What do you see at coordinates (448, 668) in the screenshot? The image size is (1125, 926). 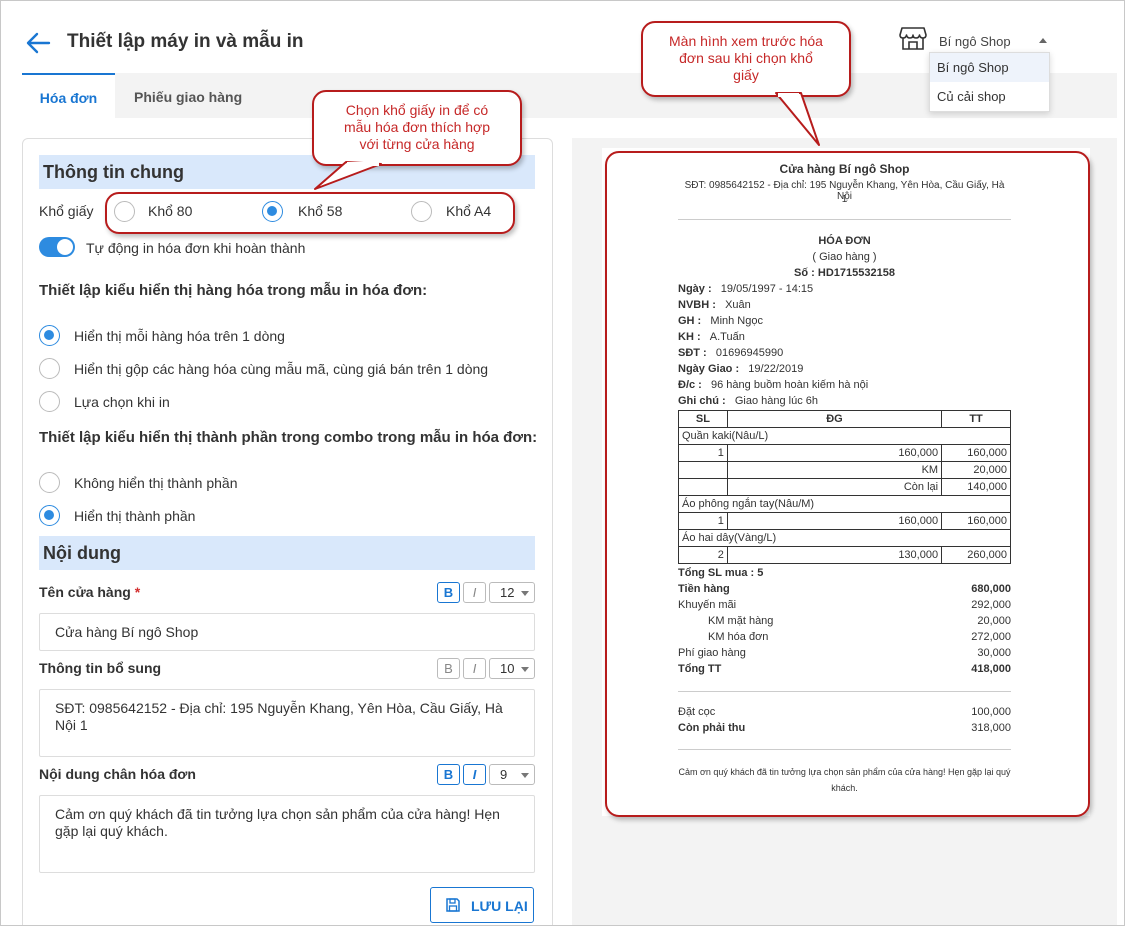 I see `extra-info-bold-button: B` at bounding box center [448, 668].